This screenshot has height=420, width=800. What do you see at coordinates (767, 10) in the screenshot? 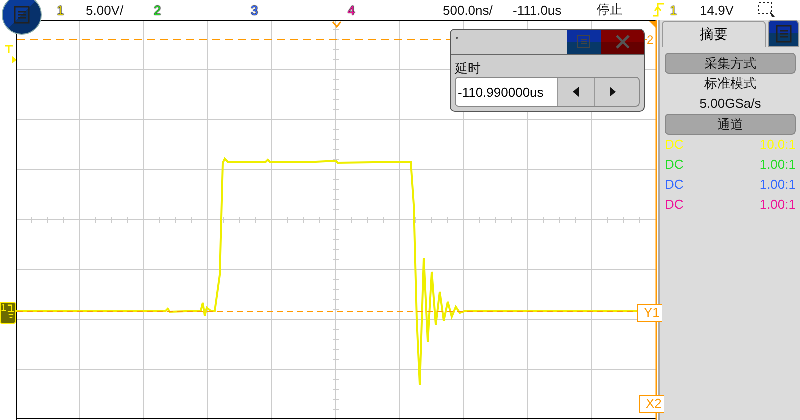
I see `zoom-box-icon` at bounding box center [767, 10].